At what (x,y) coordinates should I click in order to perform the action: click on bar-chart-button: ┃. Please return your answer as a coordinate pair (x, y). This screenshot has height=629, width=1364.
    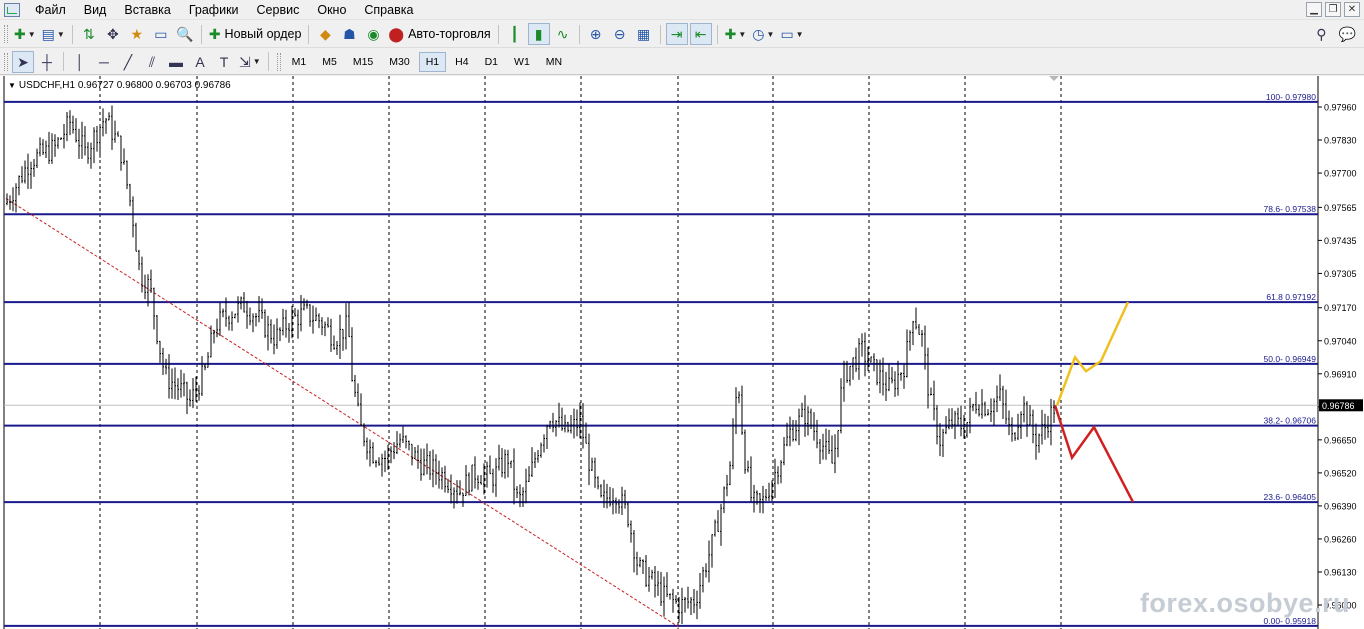
    Looking at the image, I should click on (515, 34).